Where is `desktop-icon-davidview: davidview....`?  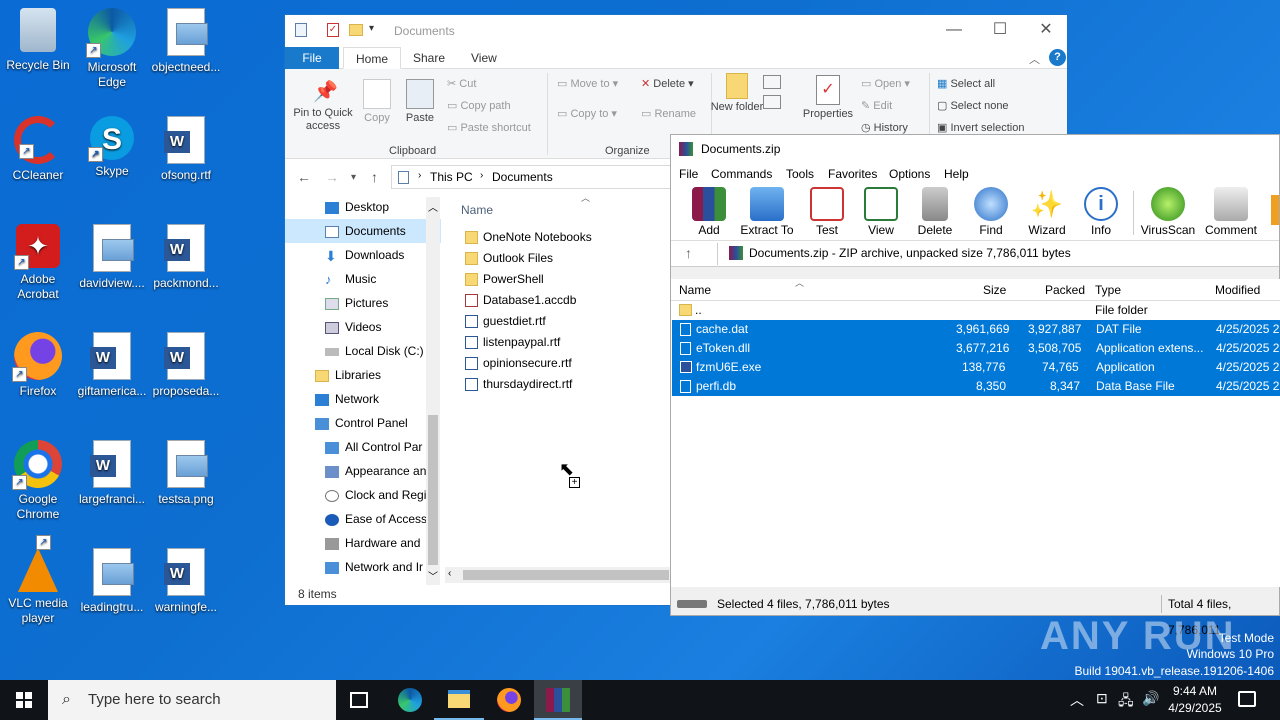
desktop-icon-davidview: davidview.... is located at coordinates (112, 257).